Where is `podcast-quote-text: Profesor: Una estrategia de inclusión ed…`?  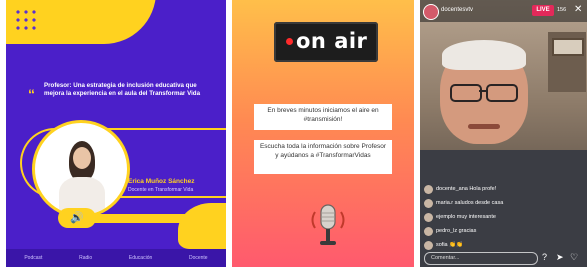 podcast-quote-text: Profesor: Una estrategia de inclusión ed… is located at coordinates (122, 89).